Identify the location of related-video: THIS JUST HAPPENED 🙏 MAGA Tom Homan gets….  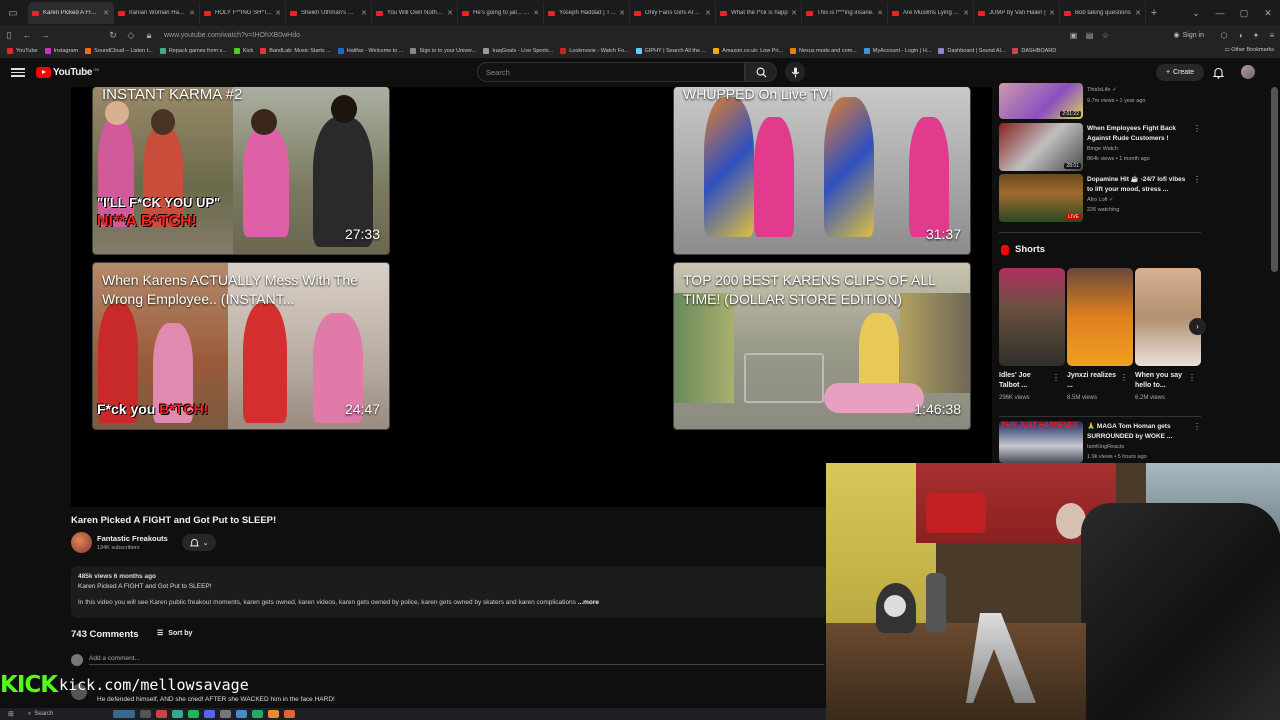
(1100, 442).